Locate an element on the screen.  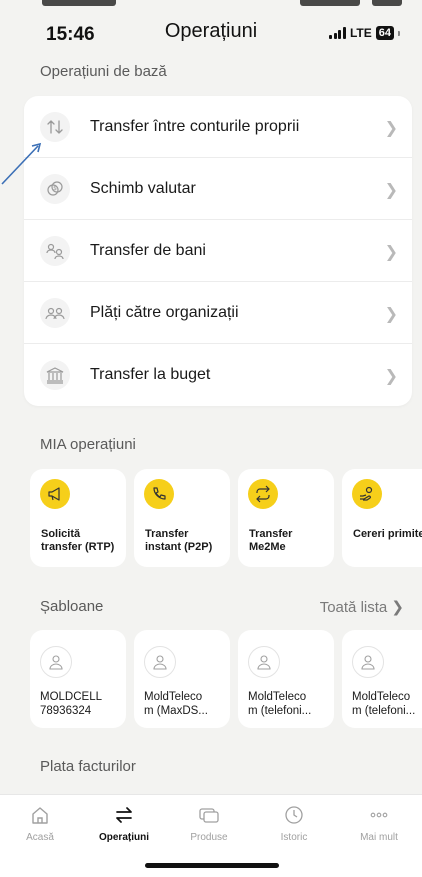
basic-ops-title: Operațiuni de bază is located at coordinates (103, 71).